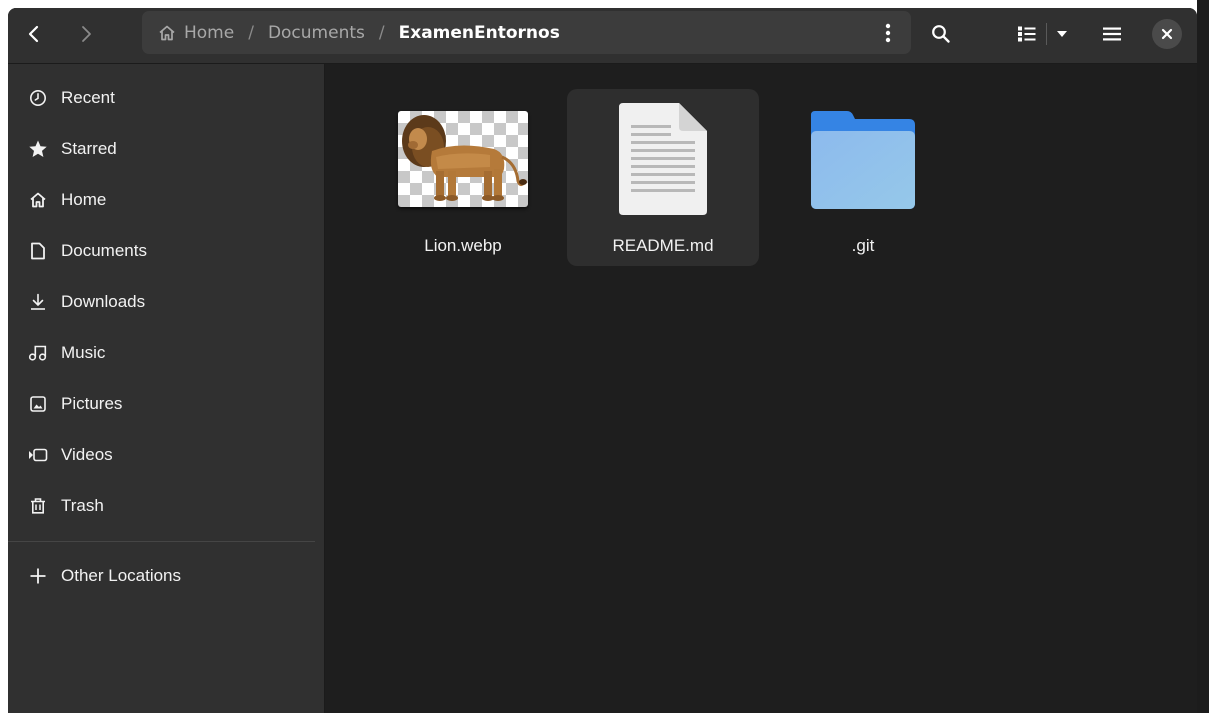 Image resolution: width=1209 pixels, height=713 pixels. What do you see at coordinates (121, 575) in the screenshot?
I see `sidebar-item-label: Other Locations` at bounding box center [121, 575].